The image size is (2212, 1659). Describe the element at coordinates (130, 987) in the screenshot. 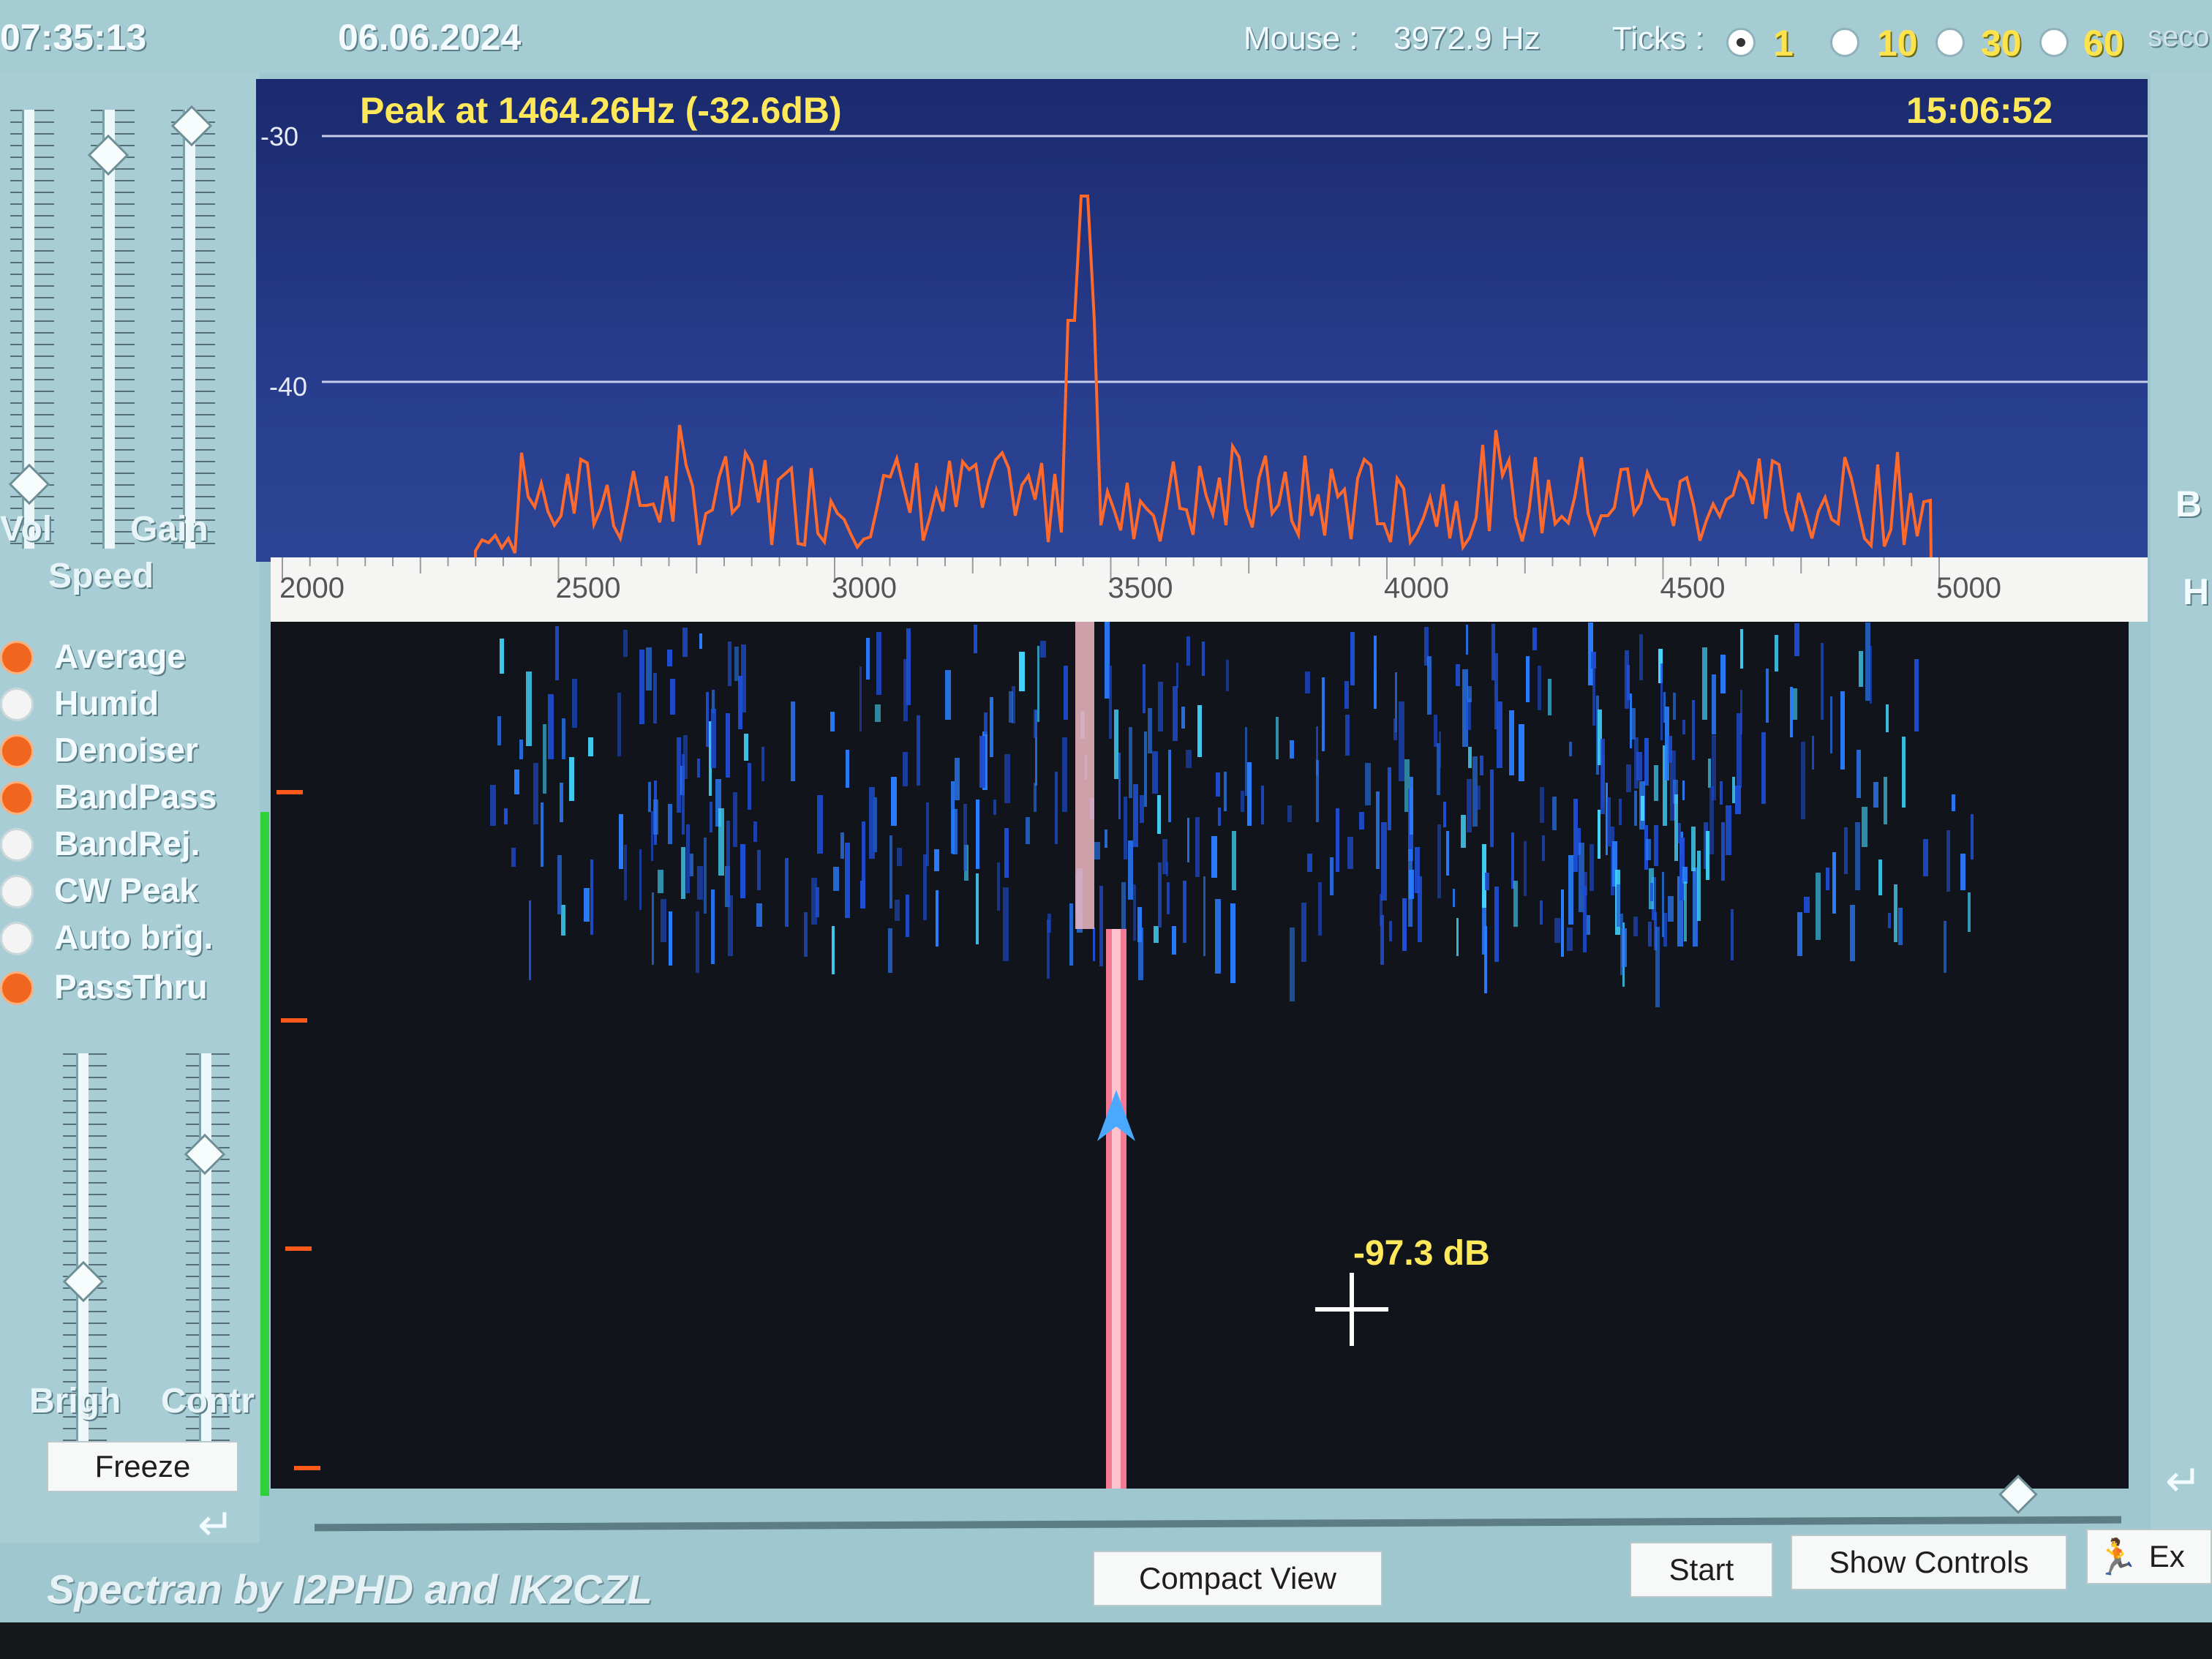

I see `option-passthru: PassThru` at that location.